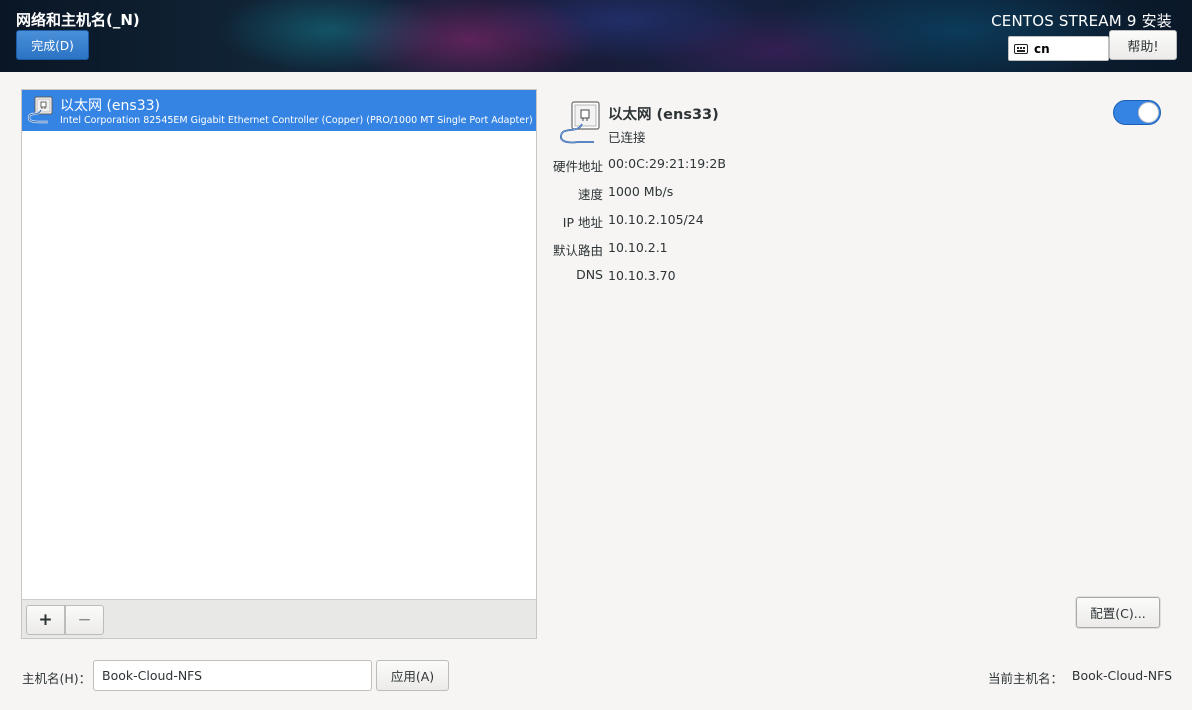  What do you see at coordinates (1042, 48) in the screenshot?
I see `keyboard-layout-label: cn` at bounding box center [1042, 48].